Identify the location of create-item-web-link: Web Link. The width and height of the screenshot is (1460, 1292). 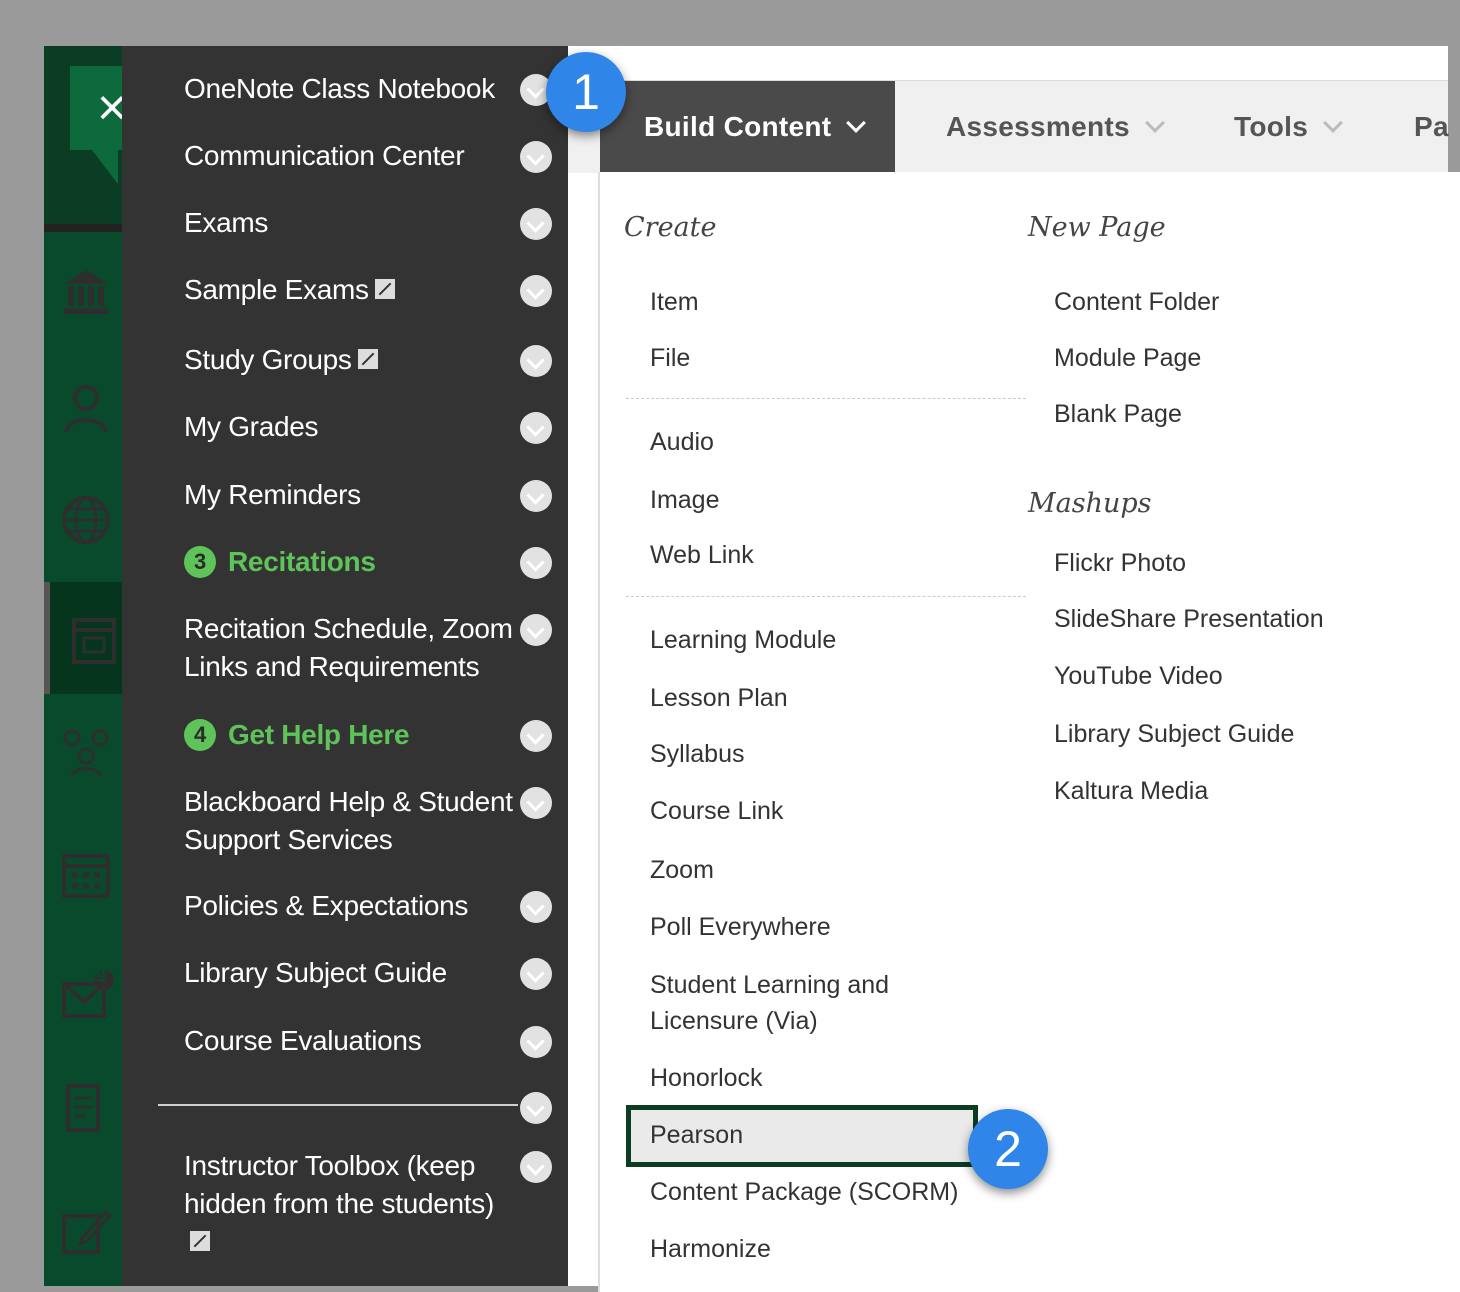
(702, 555).